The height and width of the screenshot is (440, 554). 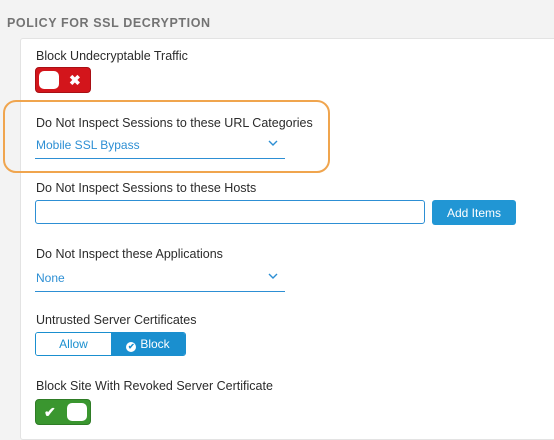 What do you see at coordinates (160, 146) in the screenshot?
I see `url-categories-select: Mobile SSL Bypass` at bounding box center [160, 146].